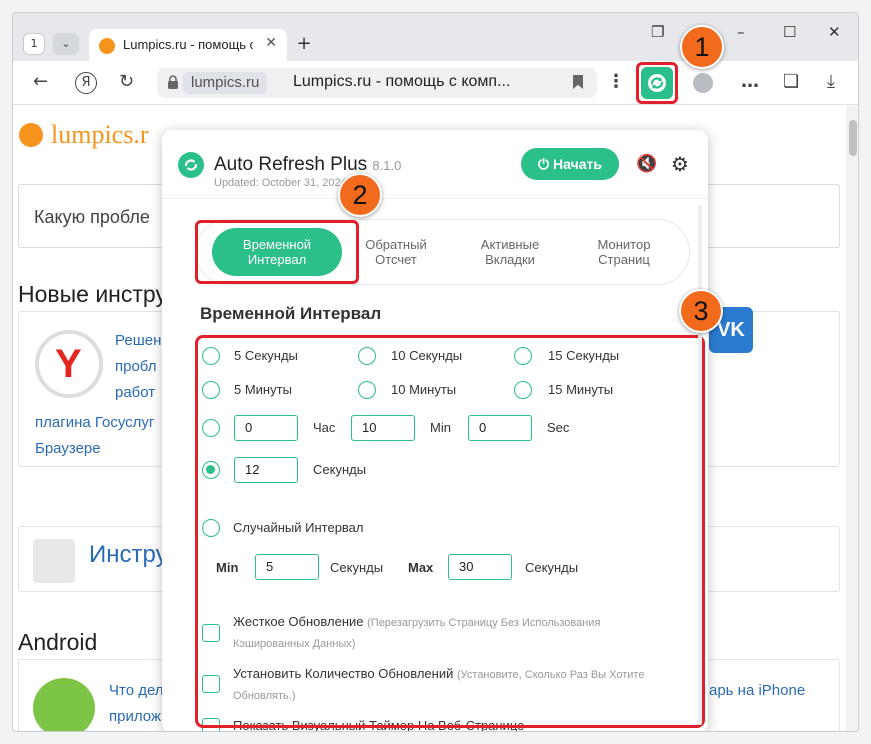  What do you see at coordinates (701, 311) in the screenshot?
I see `annotation-badge: 3` at bounding box center [701, 311].